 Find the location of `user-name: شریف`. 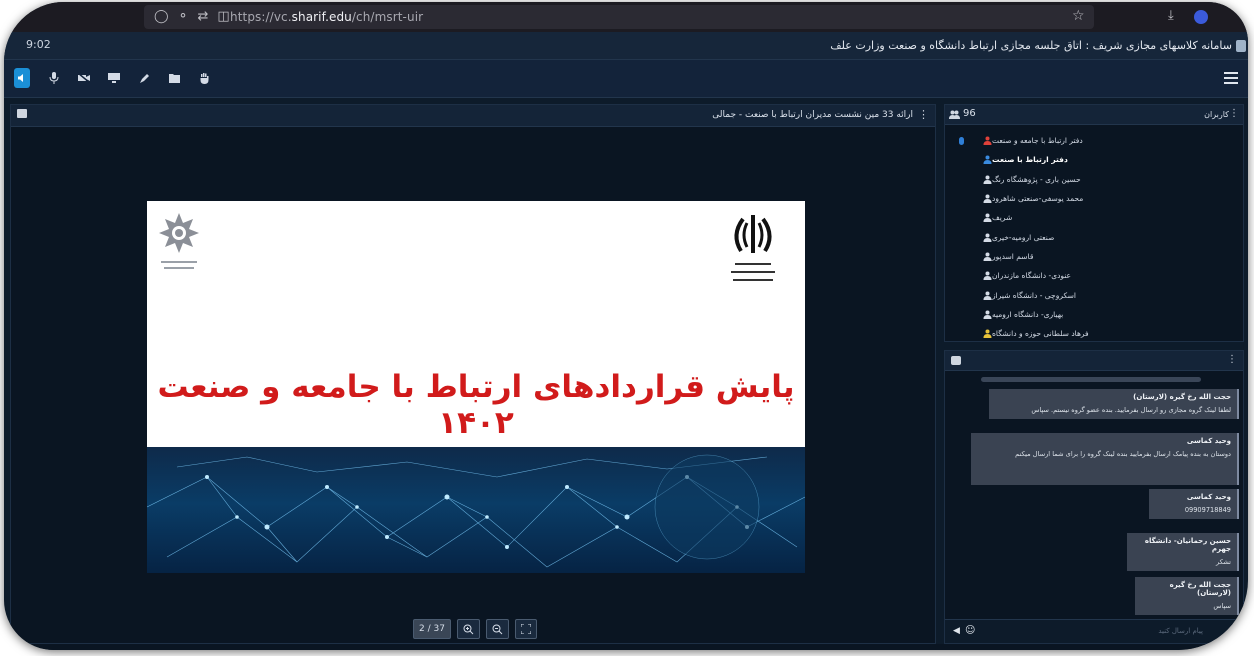

user-name: شریف is located at coordinates (1002, 218).